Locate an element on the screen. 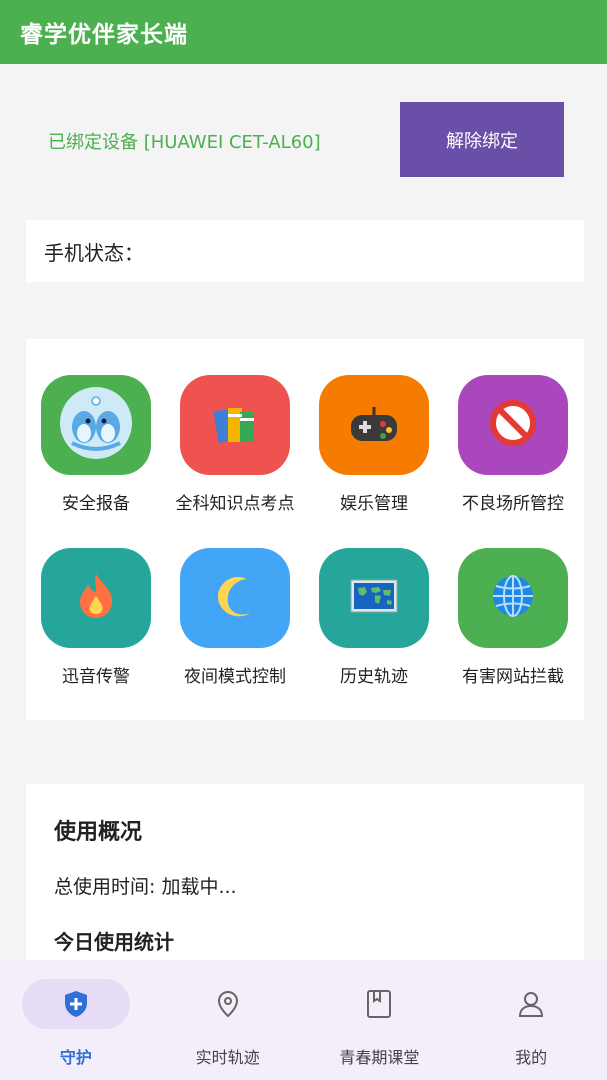 The height and width of the screenshot is (1080, 607). moon-icon is located at coordinates (235, 598).